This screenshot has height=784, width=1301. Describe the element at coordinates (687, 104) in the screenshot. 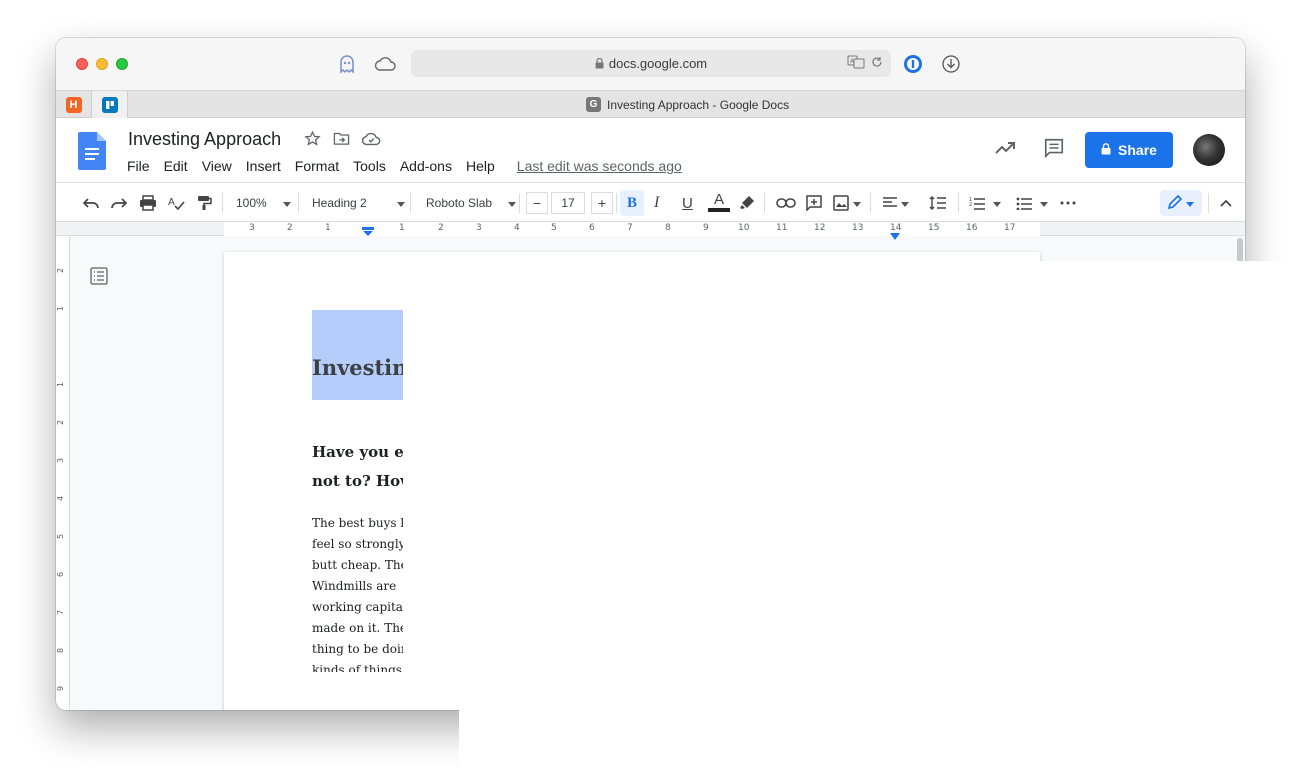

I see `active-tab: G Investing Approach - Google Docs` at that location.